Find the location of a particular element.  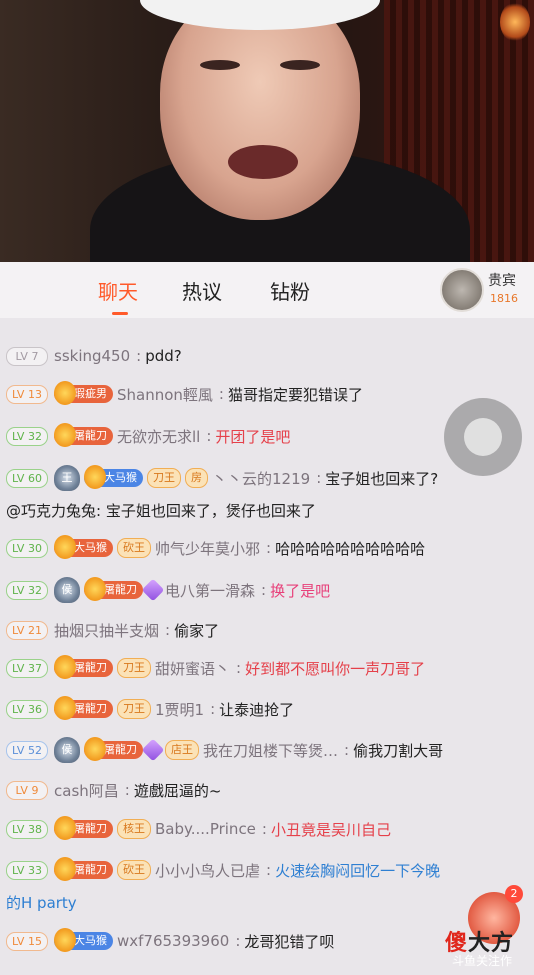

message-text: pdd? is located at coordinates (163, 356).